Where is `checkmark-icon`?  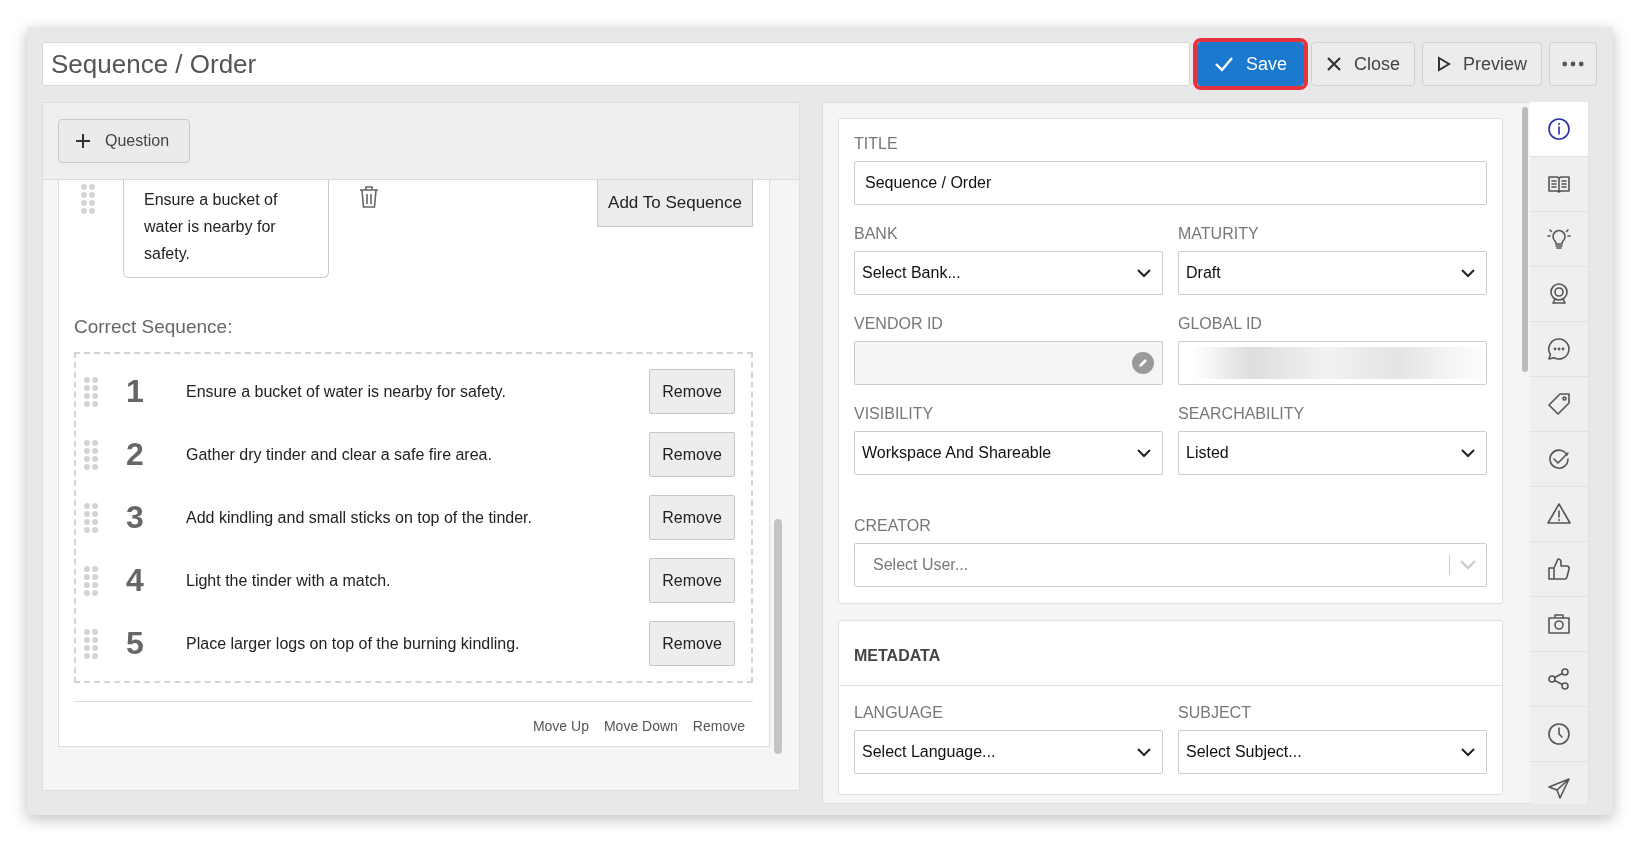
checkmark-icon is located at coordinates (1223, 64).